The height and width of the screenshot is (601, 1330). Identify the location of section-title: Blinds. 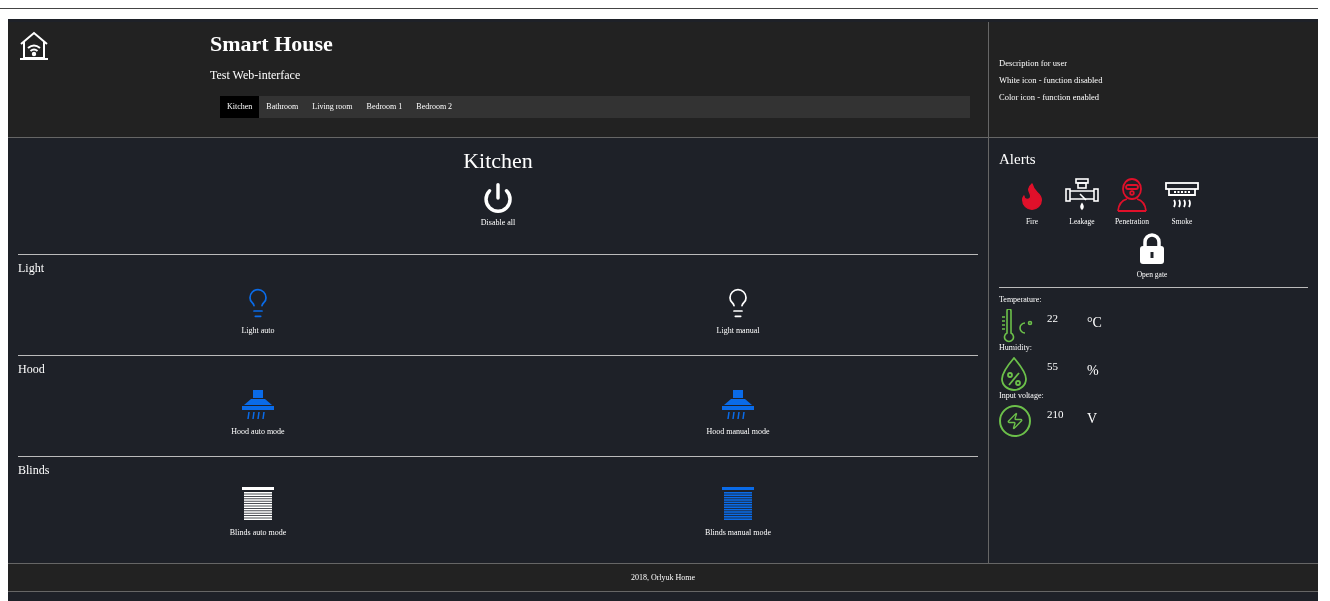
(34, 470).